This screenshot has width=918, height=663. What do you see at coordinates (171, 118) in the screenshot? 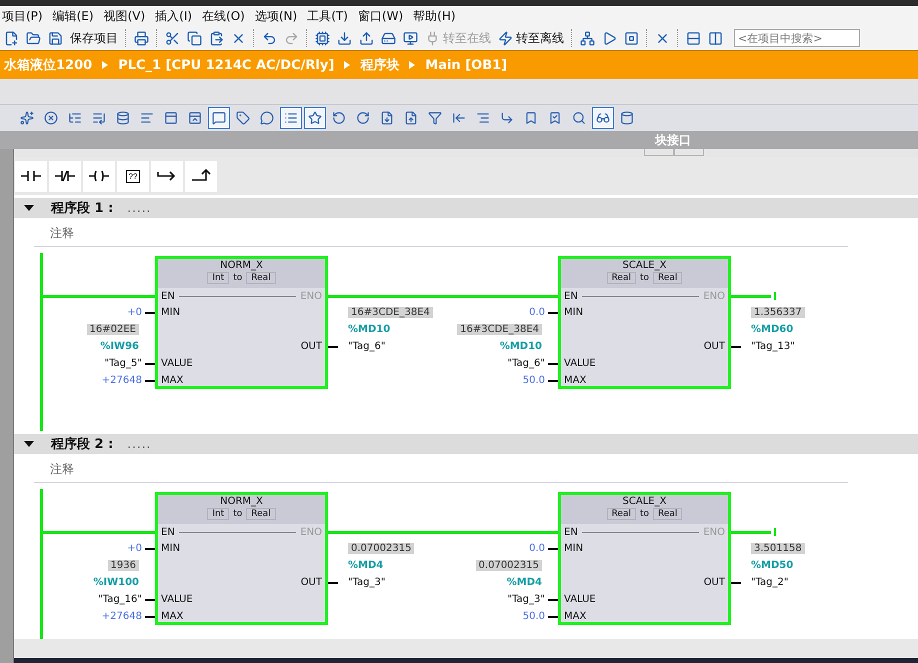
I see `panel-icon` at bounding box center [171, 118].